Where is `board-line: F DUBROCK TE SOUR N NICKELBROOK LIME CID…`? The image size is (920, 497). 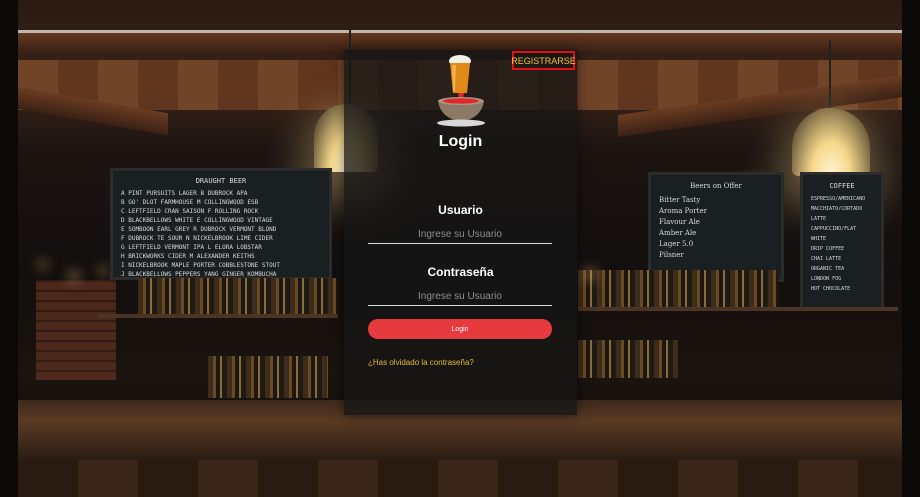 board-line: F DUBROCK TE SOUR N NICKELBROOK LIME CID… is located at coordinates (197, 238).